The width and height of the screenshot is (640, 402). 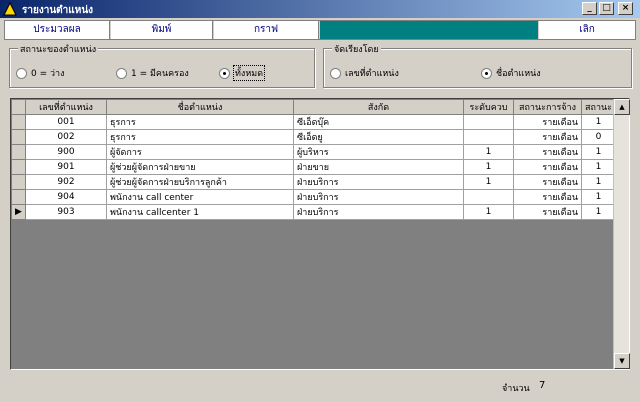 What do you see at coordinates (589, 8) in the screenshot?
I see `minimize-button: _` at bounding box center [589, 8].